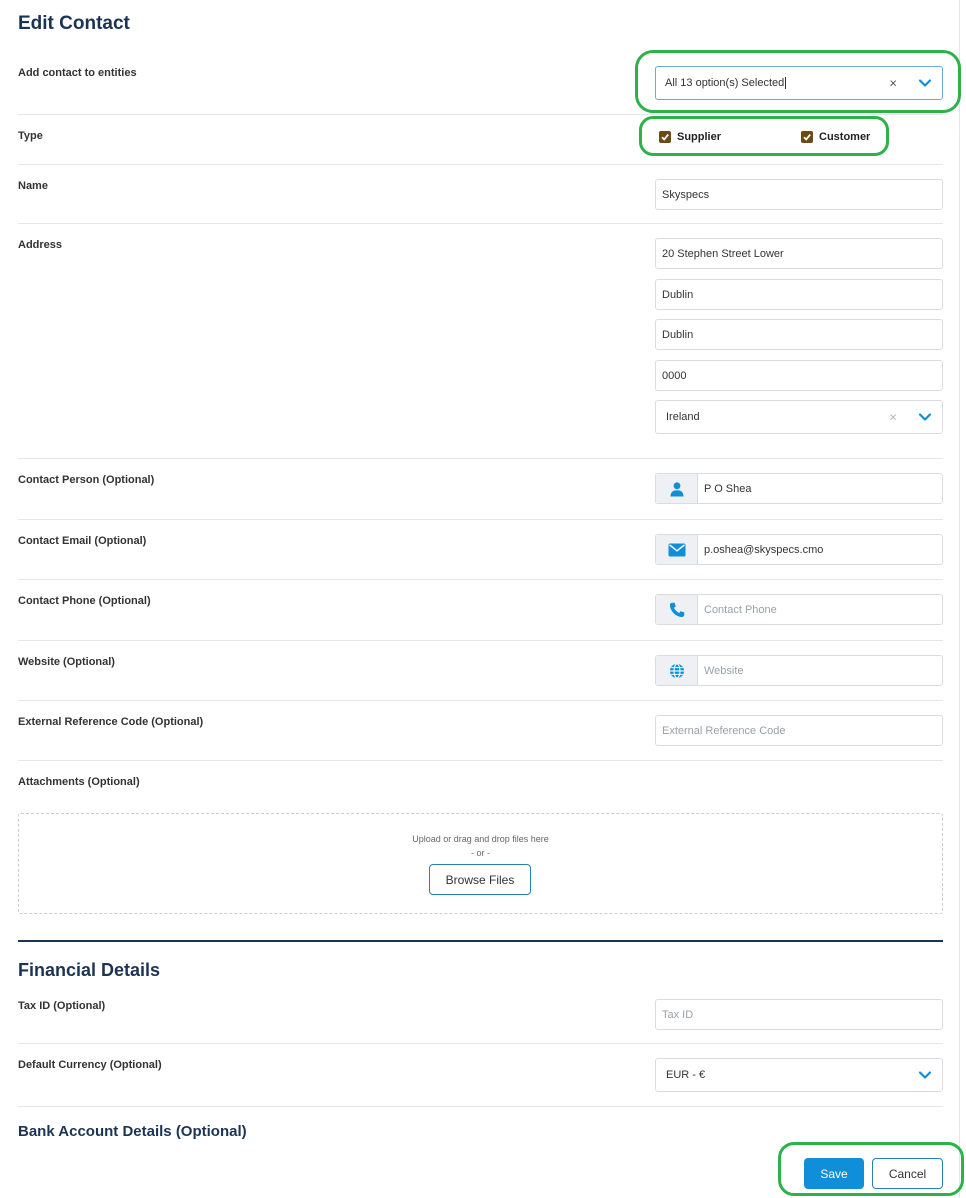 The width and height of the screenshot is (966, 1198). Describe the element at coordinates (677, 609) in the screenshot. I see `phone-icon` at that location.